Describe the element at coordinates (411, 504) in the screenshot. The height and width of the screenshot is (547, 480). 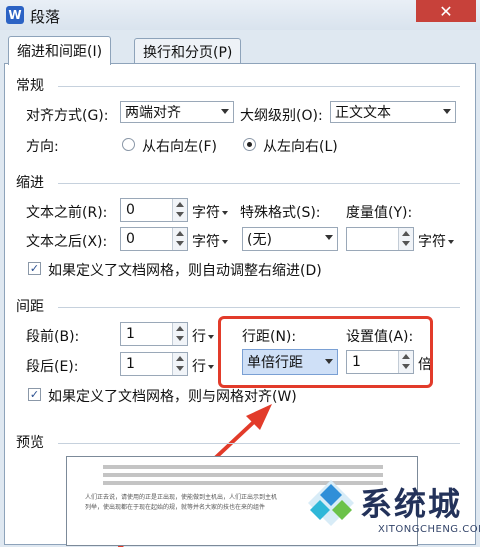
I see `watermark-title: 系统城` at that location.